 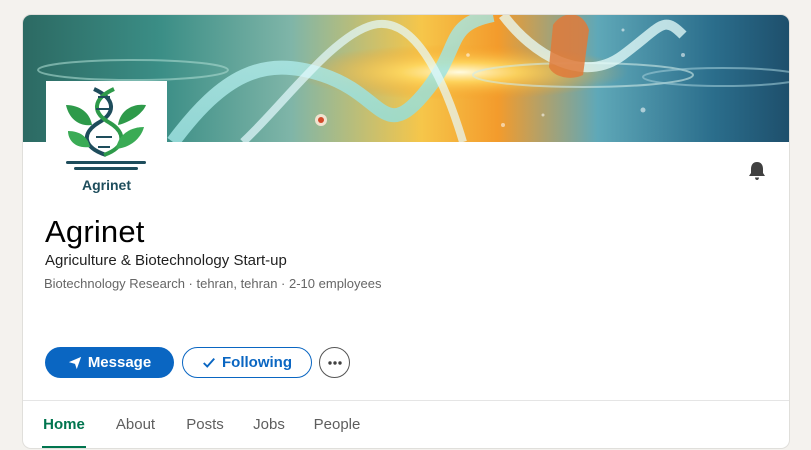 I want to click on company-logo: Agrinet, so click(x=106, y=141).